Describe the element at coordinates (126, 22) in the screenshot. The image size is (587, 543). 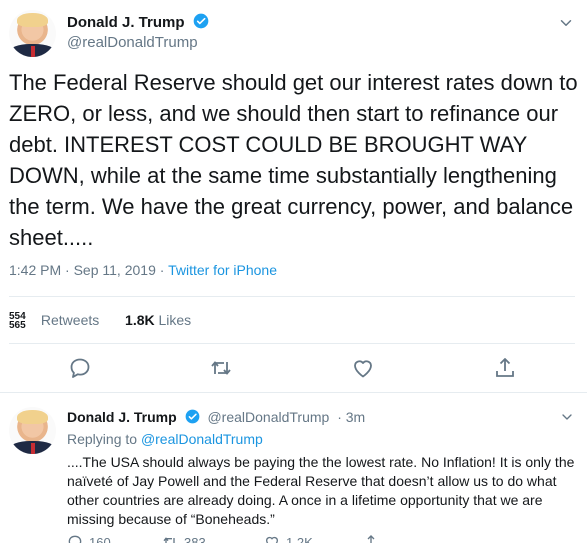
I see `author-name-text: Donald J. Trump` at that location.